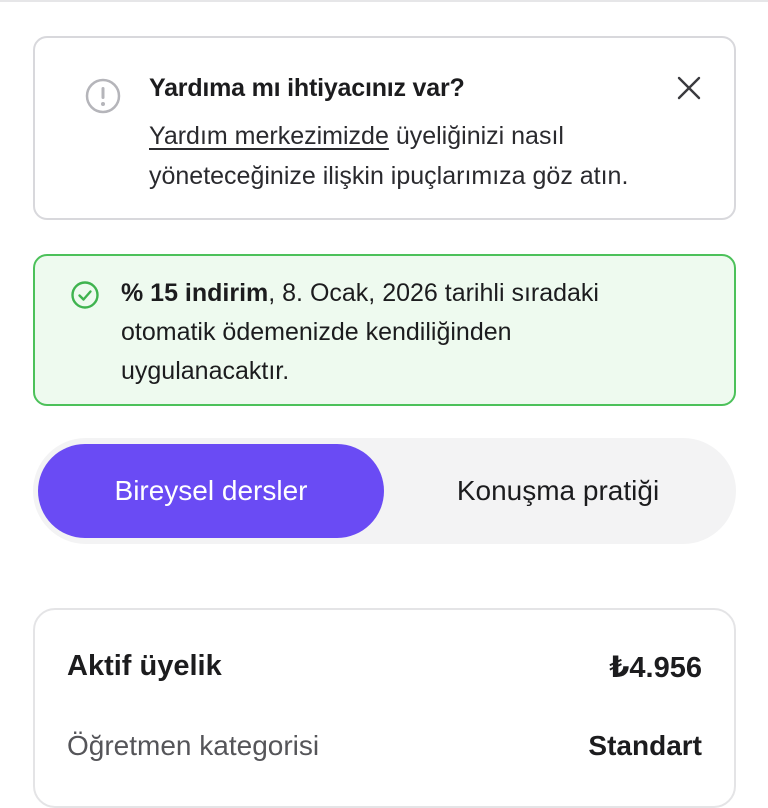 This screenshot has height=808, width=768. What do you see at coordinates (307, 88) in the screenshot?
I see `help-title: Yardıma mı ihtiyacınız var?` at bounding box center [307, 88].